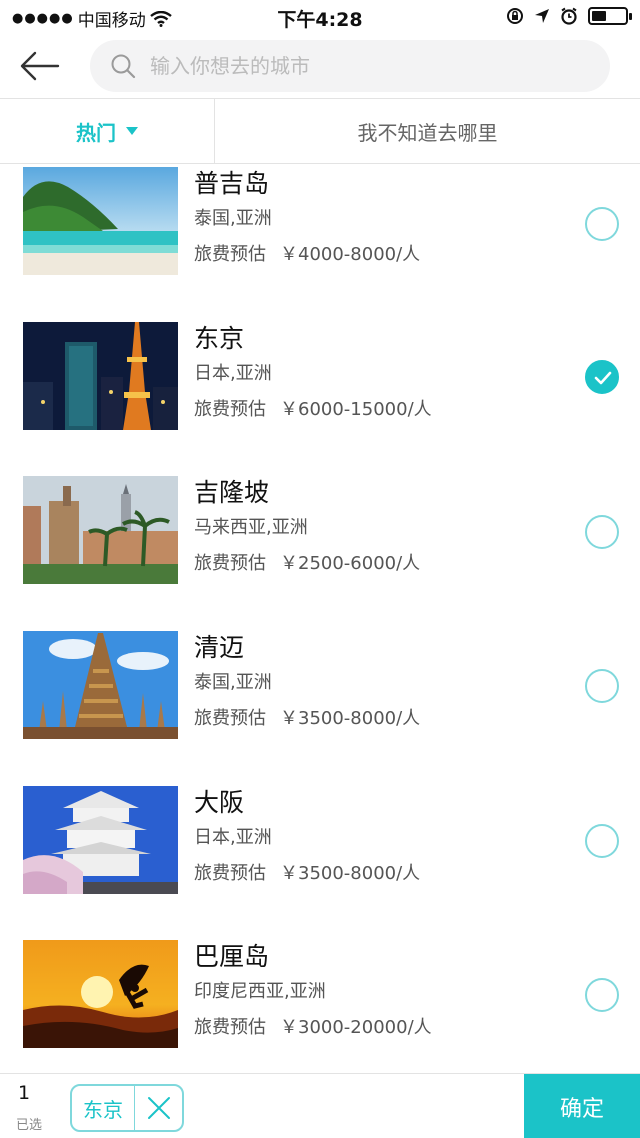 The image size is (640, 1138). I want to click on alarm-icon, so click(569, 16).